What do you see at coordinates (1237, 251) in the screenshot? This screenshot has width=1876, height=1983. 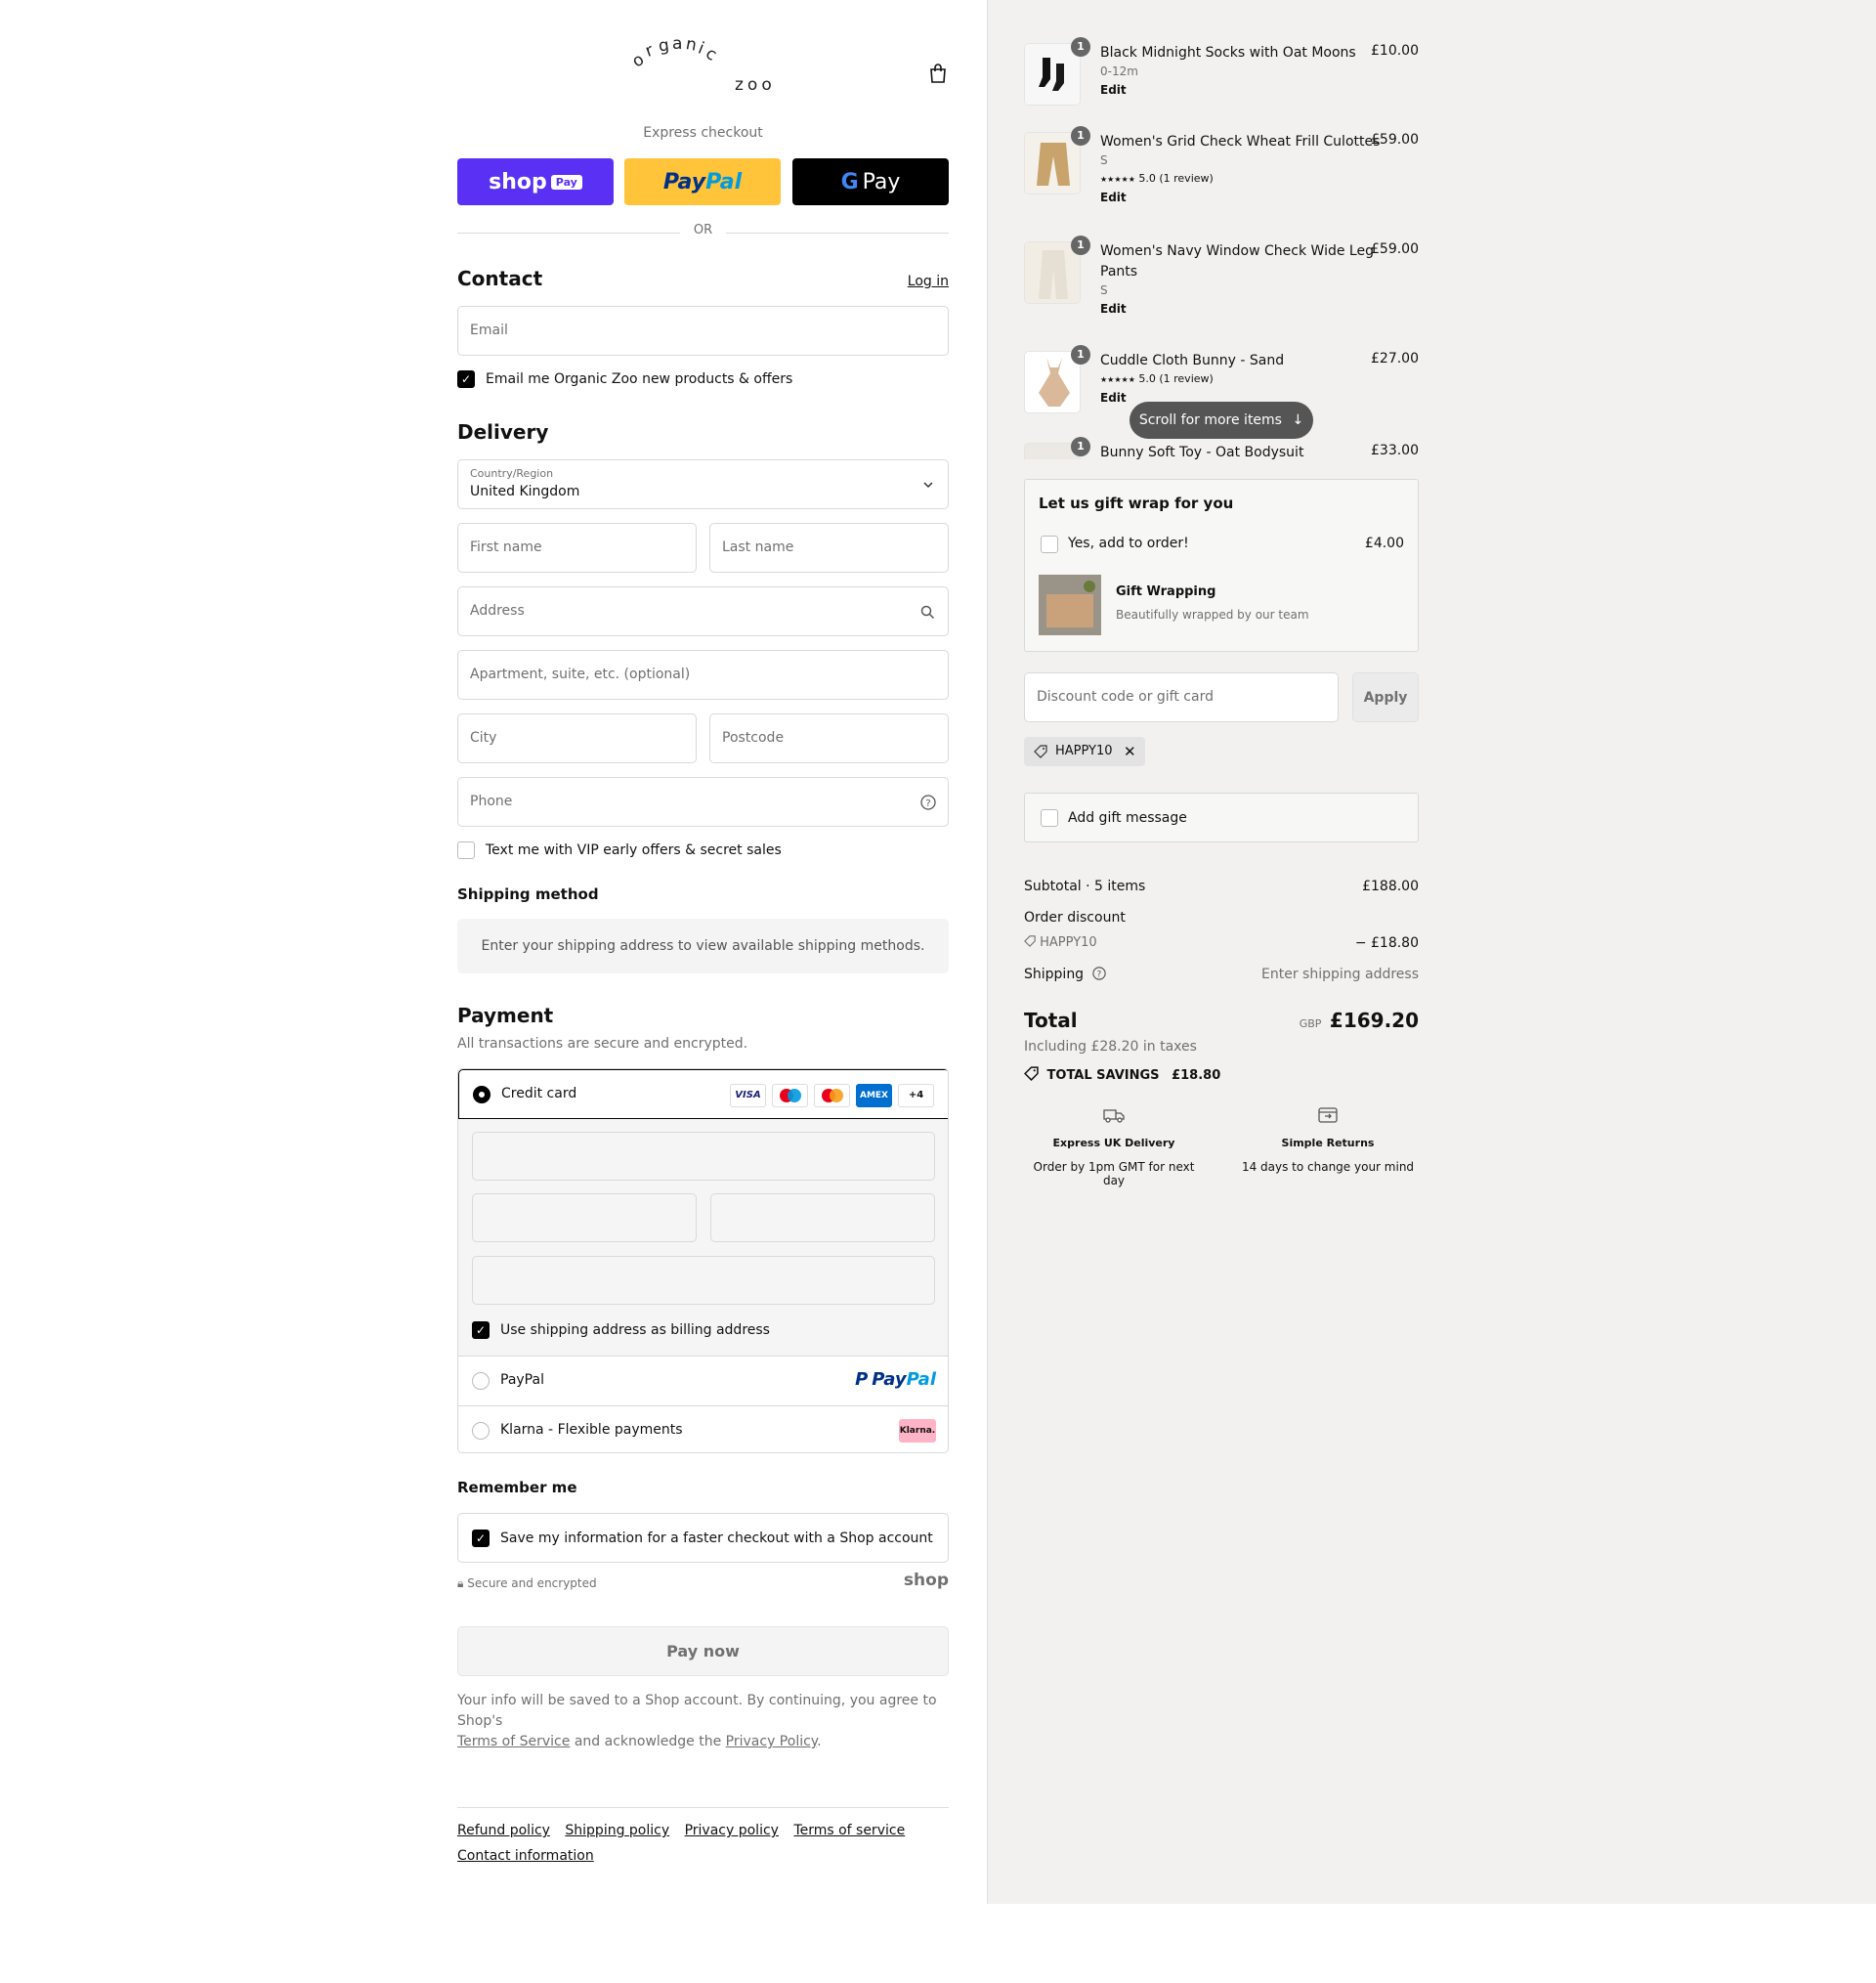 I see `item-name-line1: Women's Navy Window Check Wide Leg` at bounding box center [1237, 251].